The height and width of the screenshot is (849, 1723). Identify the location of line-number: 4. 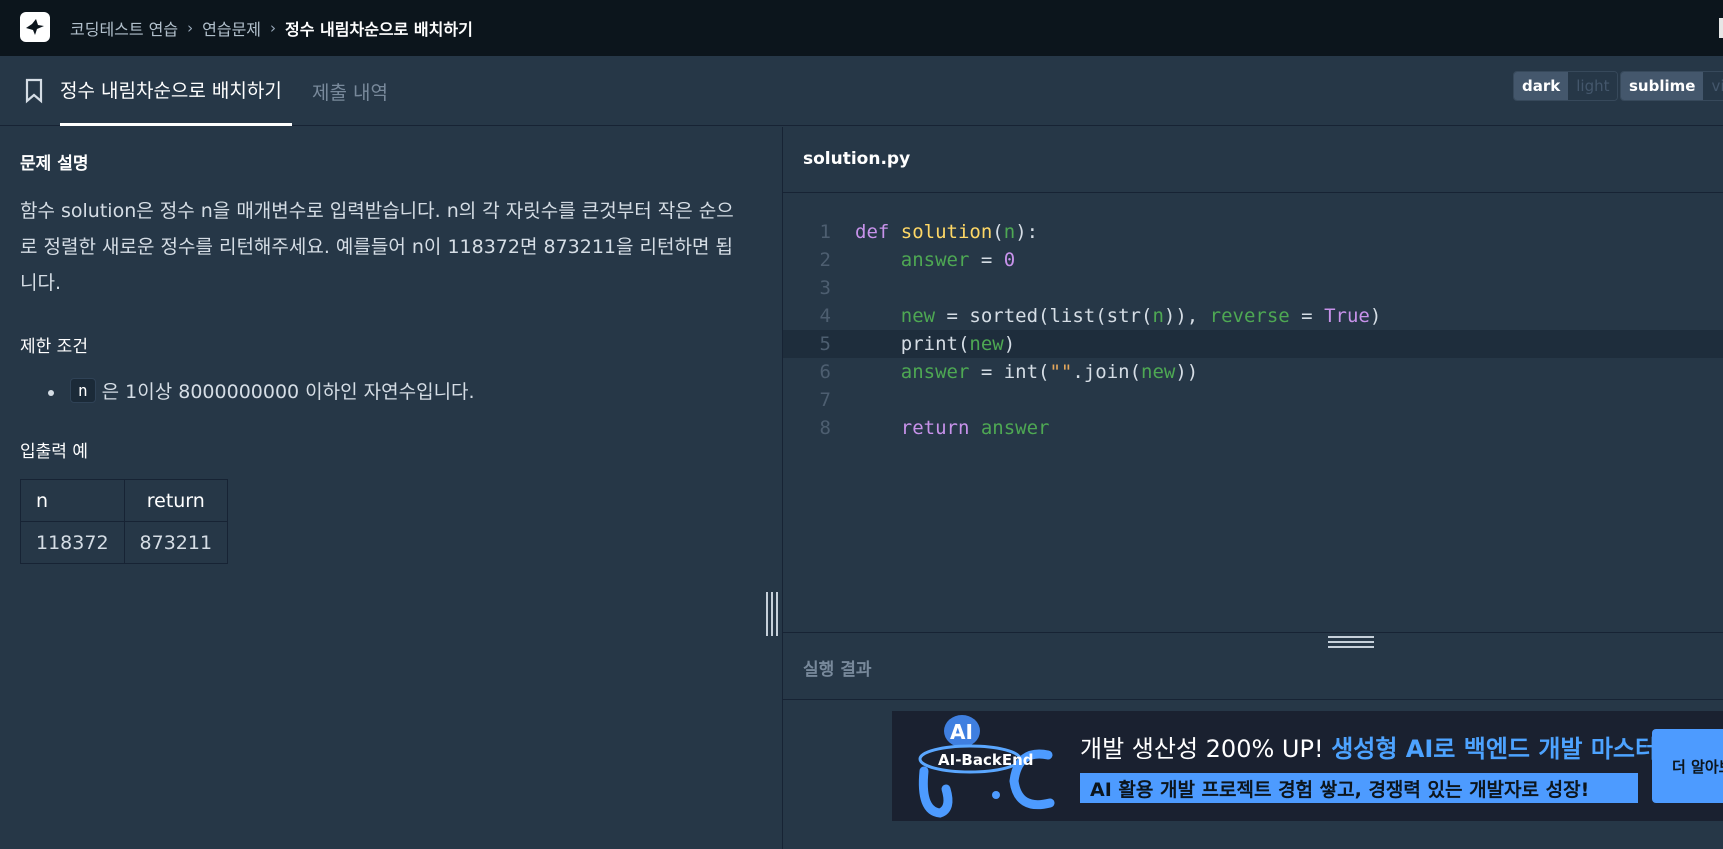
(825, 316).